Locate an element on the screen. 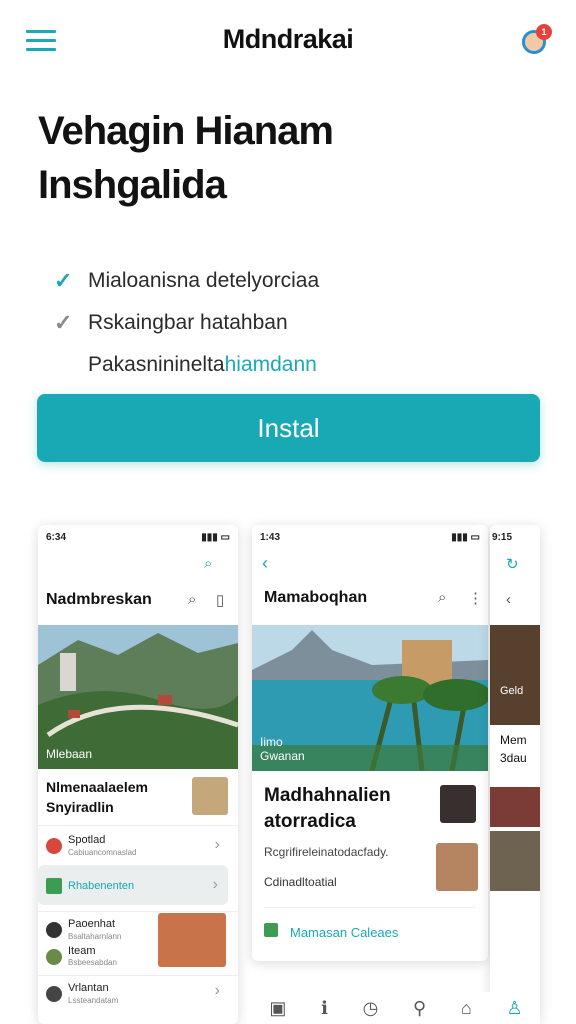  feature-item: ✓ Pakasnininelta hiamdann is located at coordinates (294, 365).